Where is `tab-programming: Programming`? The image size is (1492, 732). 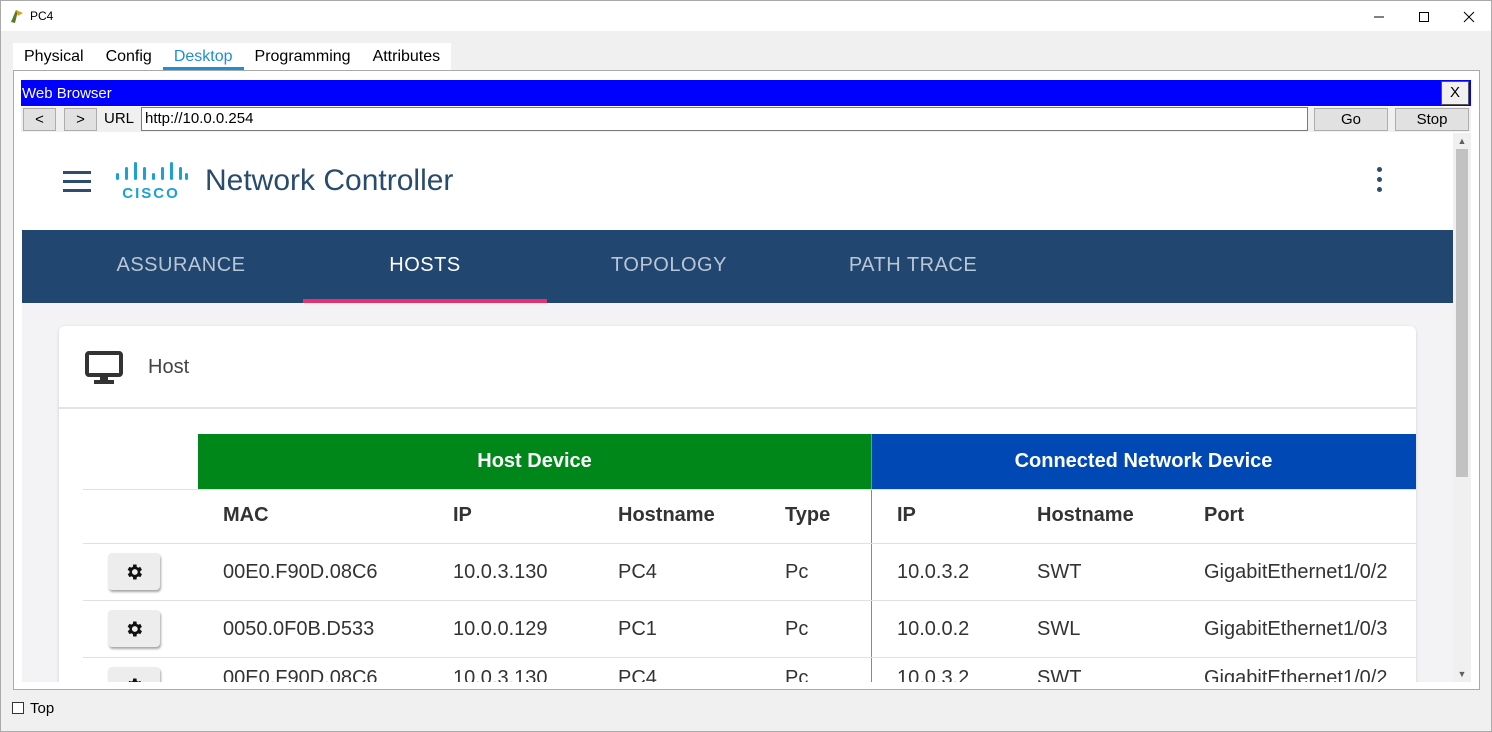
tab-programming: Programming is located at coordinates (303, 56).